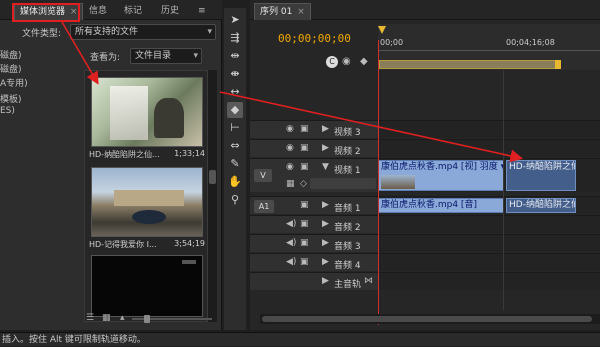 This screenshot has height=347, width=600. What do you see at coordinates (300, 339) in the screenshot?
I see `status-bar: 插入。按住 Alt 键可限制轨道移动。` at bounding box center [300, 339].